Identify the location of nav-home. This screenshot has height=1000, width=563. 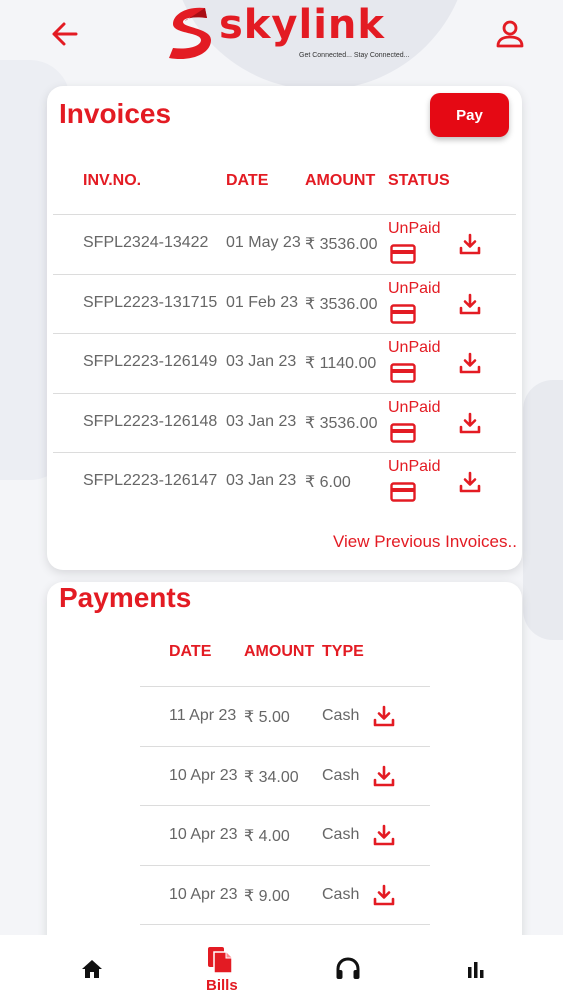
(92, 967).